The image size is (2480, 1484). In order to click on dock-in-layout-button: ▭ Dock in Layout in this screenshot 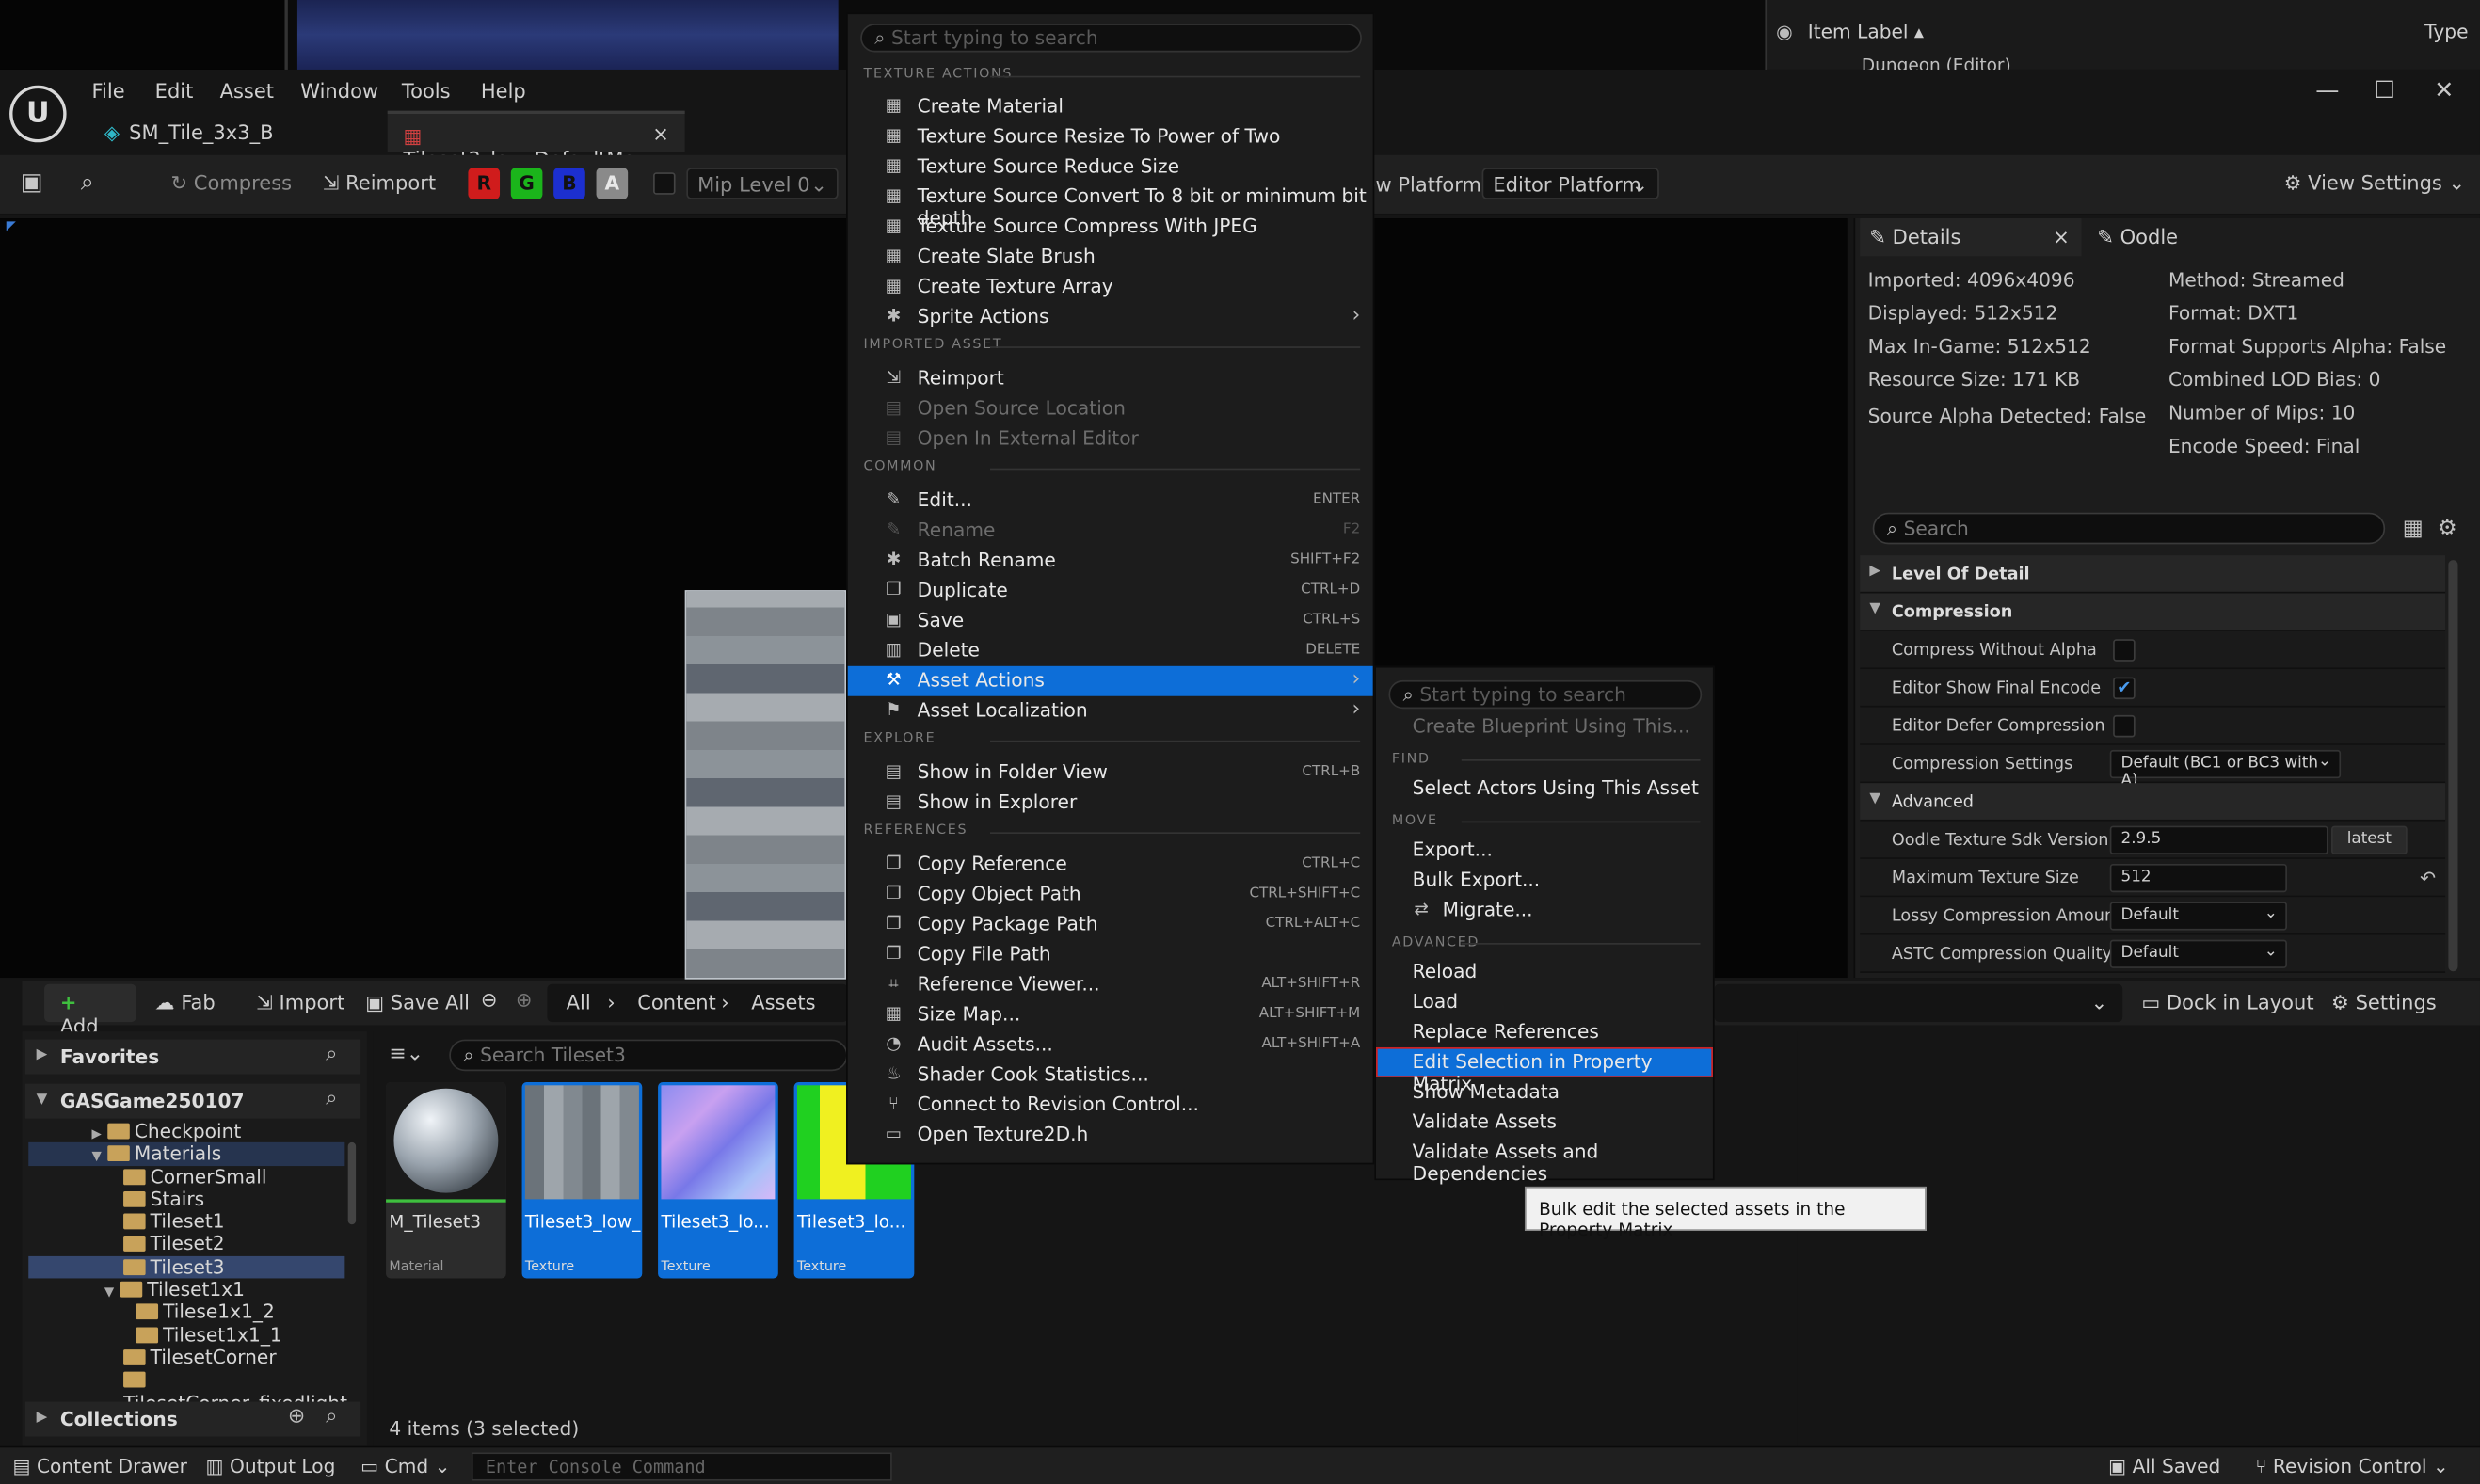, I will do `click(2227, 1001)`.